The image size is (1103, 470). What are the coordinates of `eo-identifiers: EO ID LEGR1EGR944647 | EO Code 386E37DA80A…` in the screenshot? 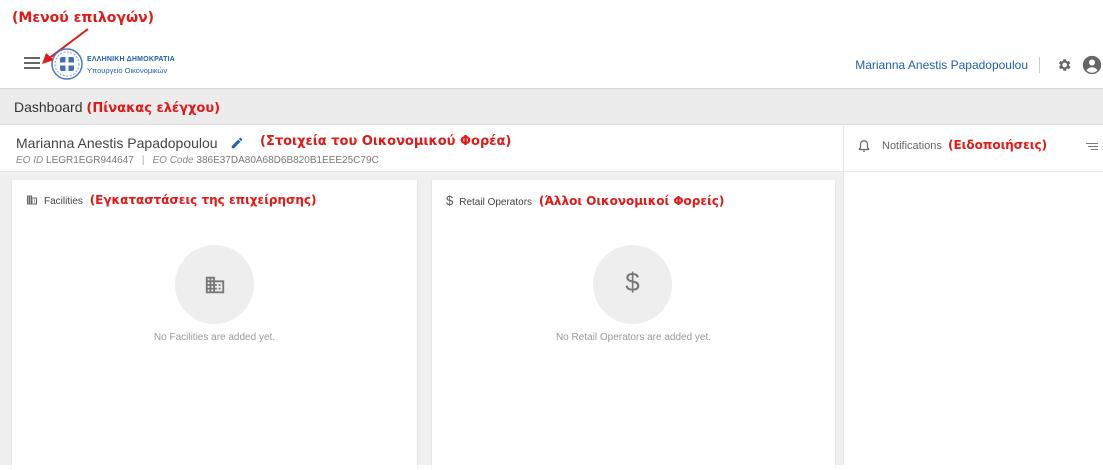 It's located at (197, 160).